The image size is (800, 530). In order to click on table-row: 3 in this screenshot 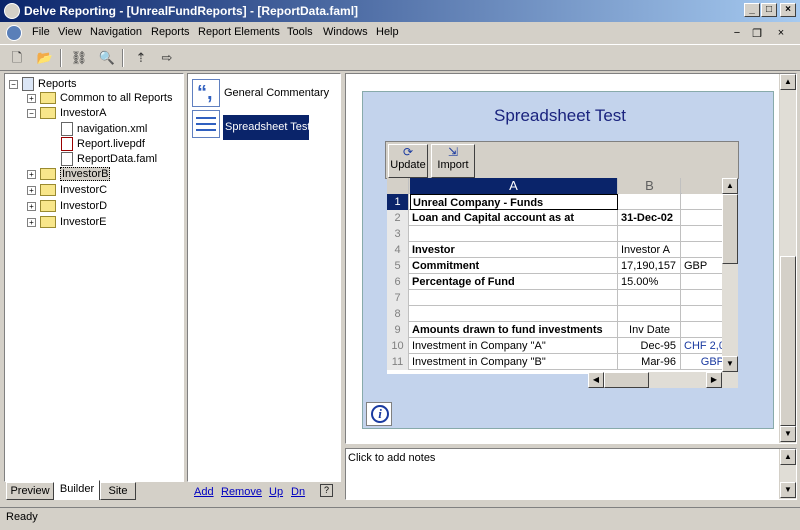, I will do `click(562, 234)`.